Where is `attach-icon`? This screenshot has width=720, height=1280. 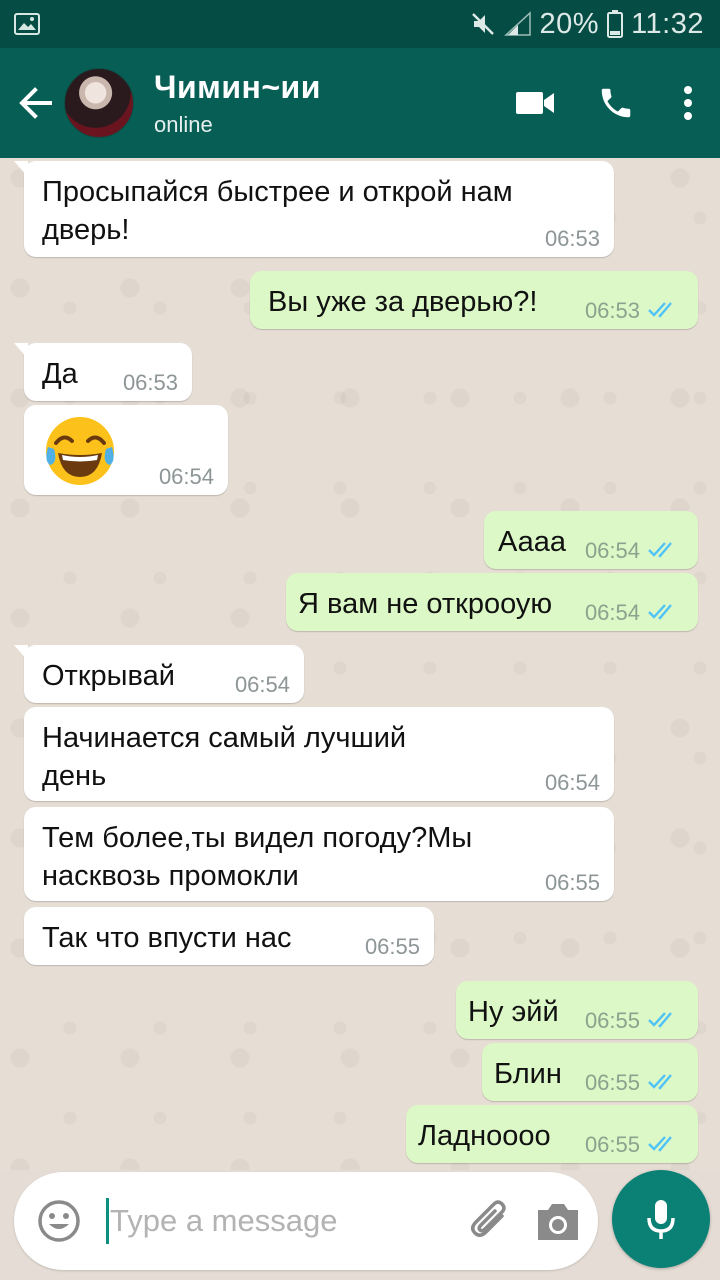
attach-icon is located at coordinates (491, 1221).